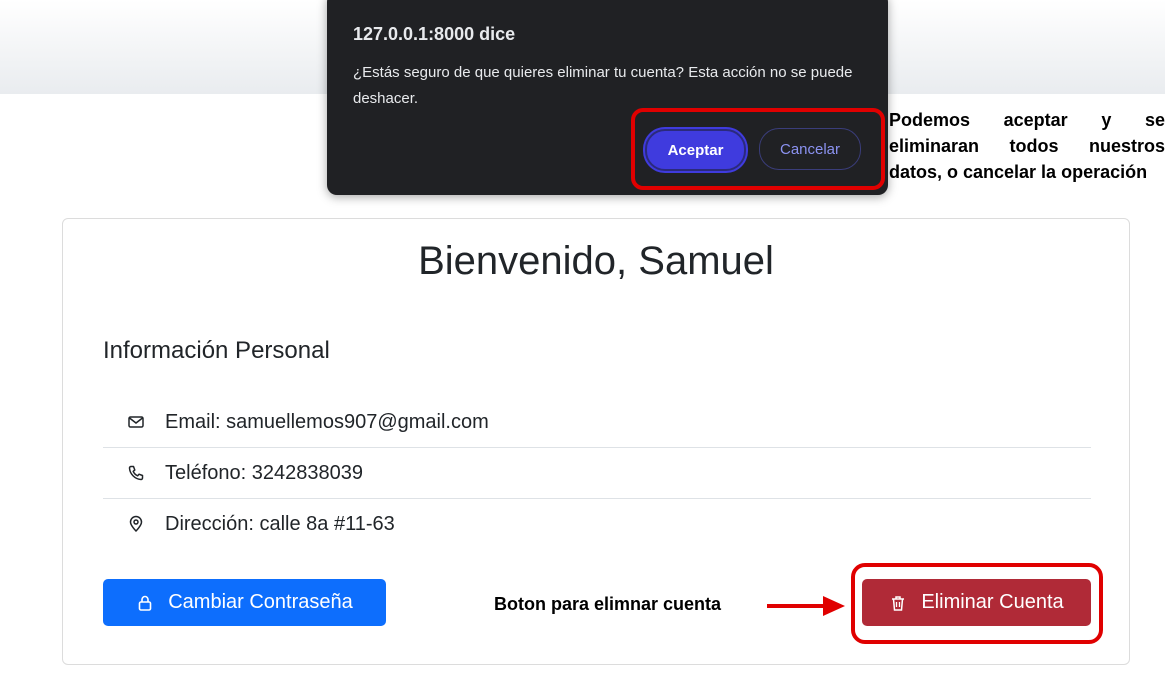  What do you see at coordinates (597, 524) in the screenshot?
I see `list-item-address: Dirección: calle 8a #11-63` at bounding box center [597, 524].